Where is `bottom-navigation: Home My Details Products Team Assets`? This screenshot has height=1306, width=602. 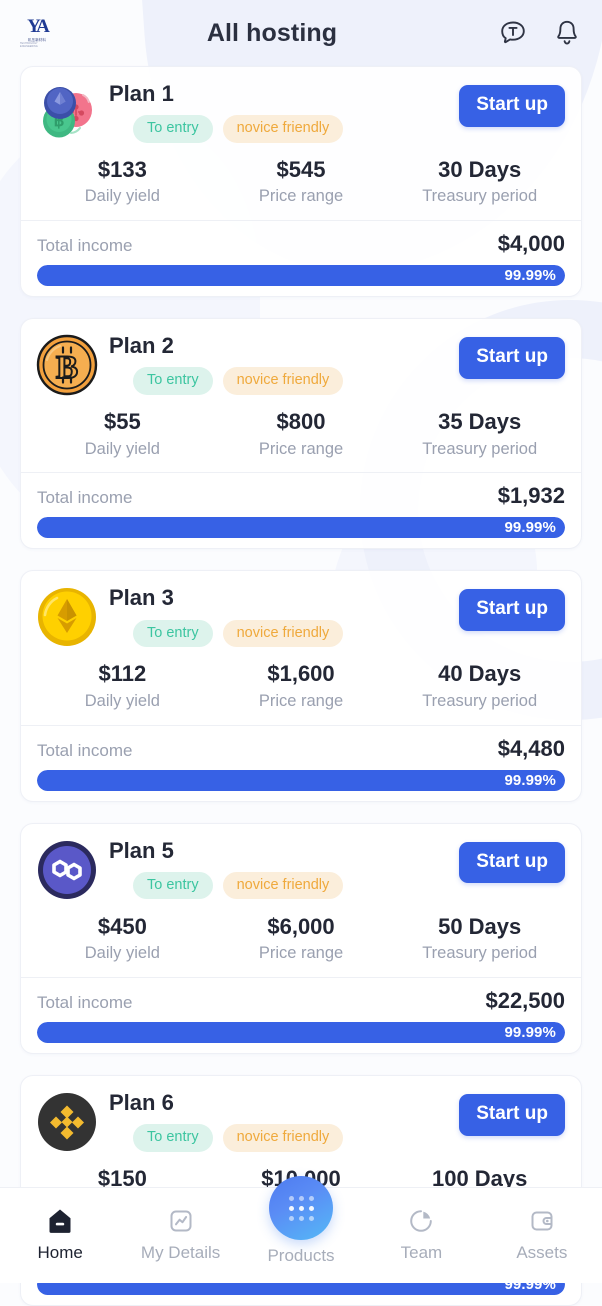 bottom-navigation: Home My Details Products Team Assets is located at coordinates (301, 1229).